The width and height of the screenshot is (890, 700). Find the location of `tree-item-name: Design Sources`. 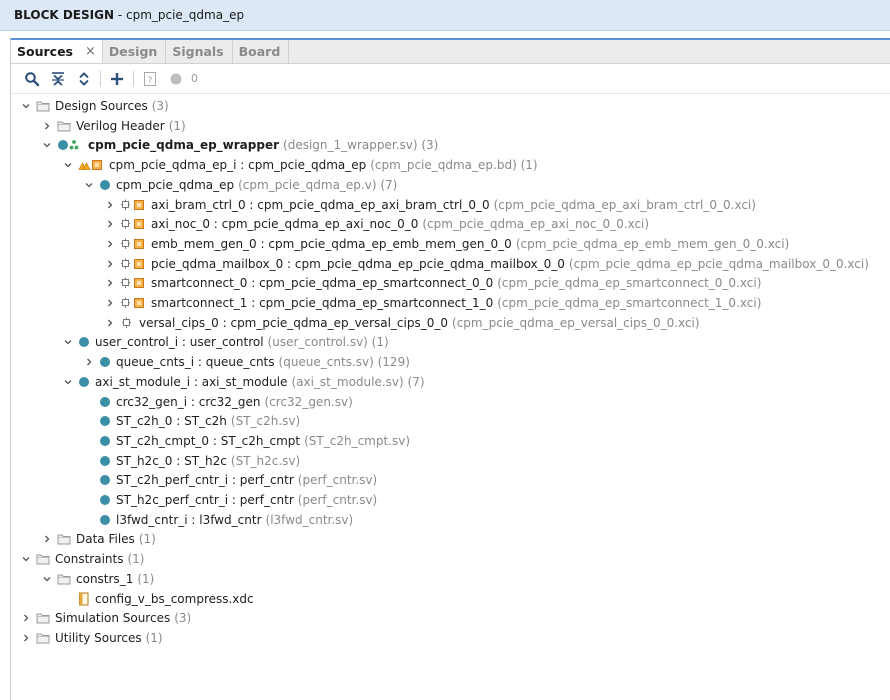

tree-item-name: Design Sources is located at coordinates (101, 106).